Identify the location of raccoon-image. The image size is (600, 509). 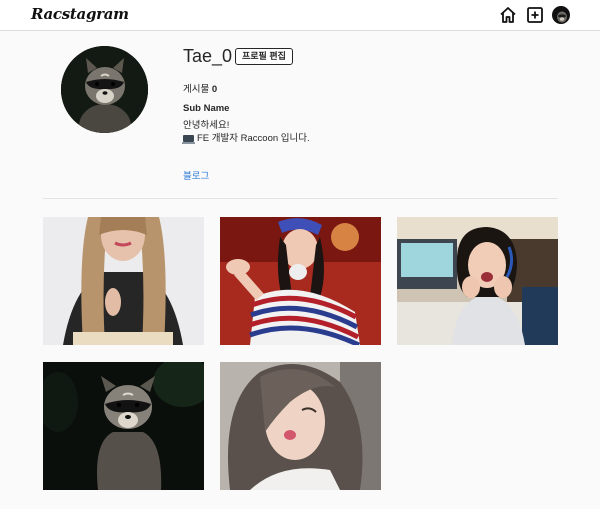
(104, 89).